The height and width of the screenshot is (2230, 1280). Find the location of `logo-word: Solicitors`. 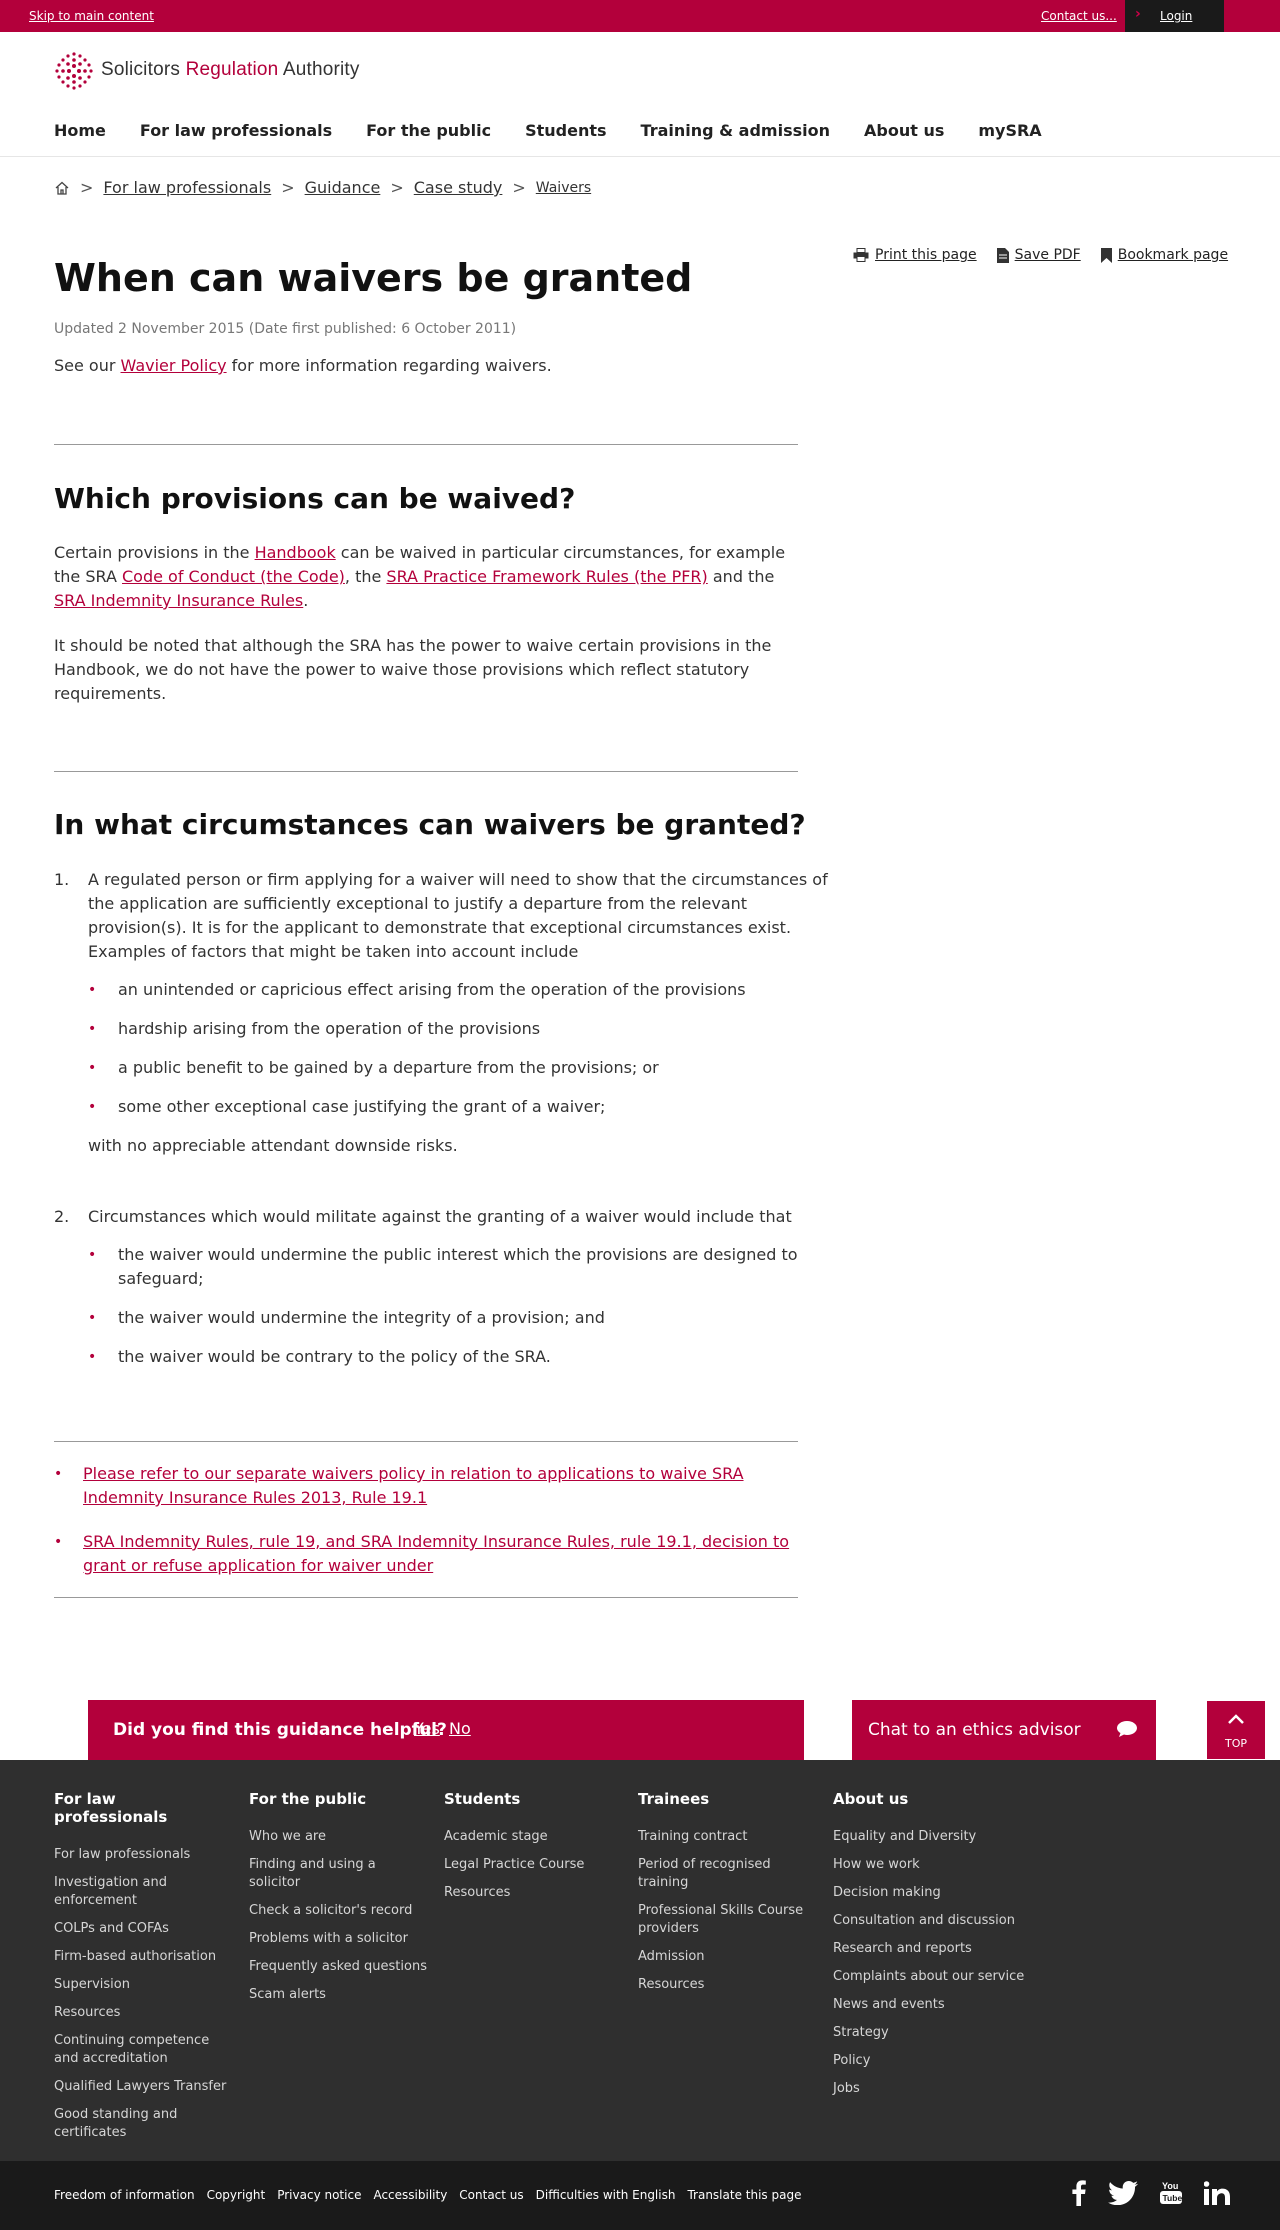

logo-word: Solicitors is located at coordinates (143, 69).